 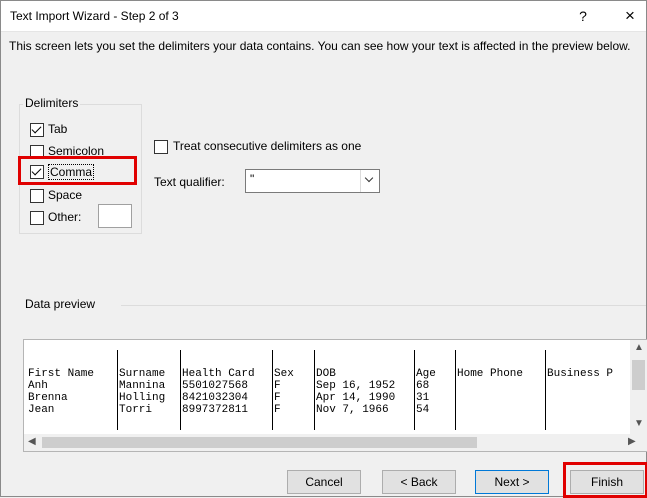 I want to click on help-button: ?, so click(x=583, y=16).